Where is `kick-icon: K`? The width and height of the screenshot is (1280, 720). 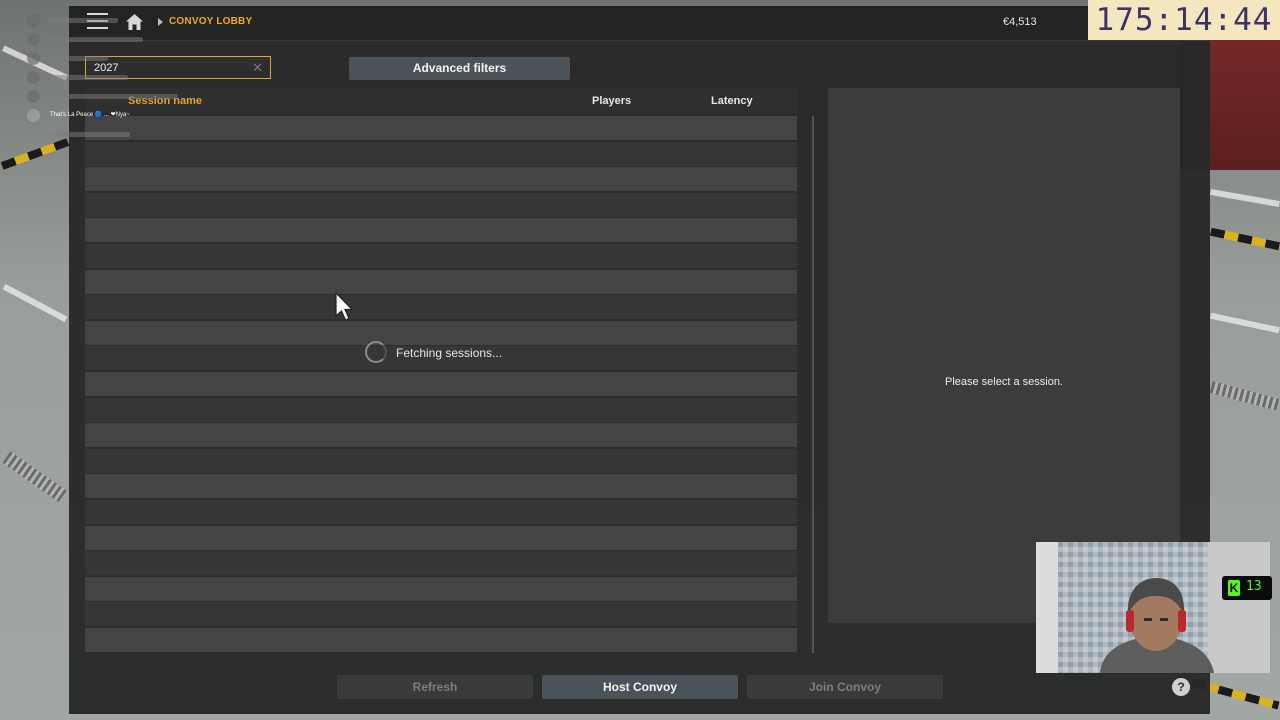 kick-icon: K is located at coordinates (1234, 588).